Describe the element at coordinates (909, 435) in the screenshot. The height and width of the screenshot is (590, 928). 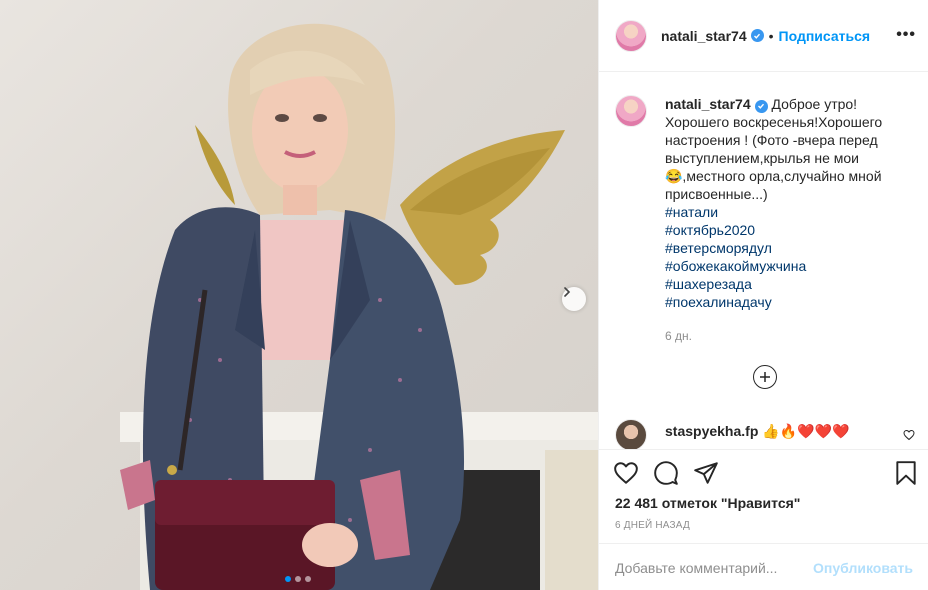
I see `comment-heart-icon` at that location.